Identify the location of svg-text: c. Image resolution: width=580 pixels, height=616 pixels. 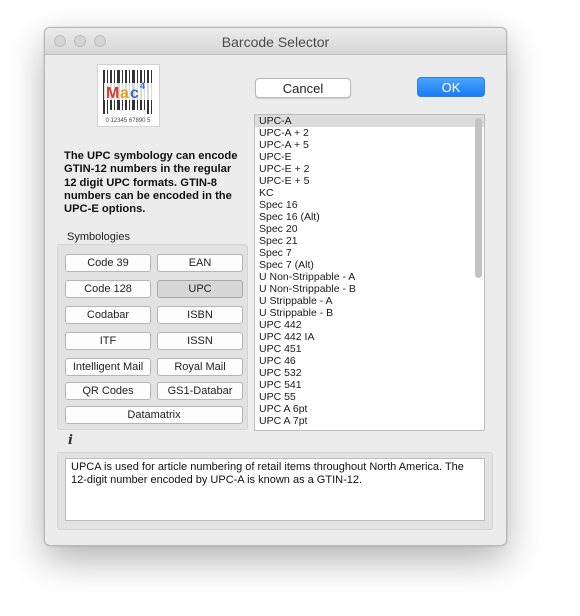
(134, 93).